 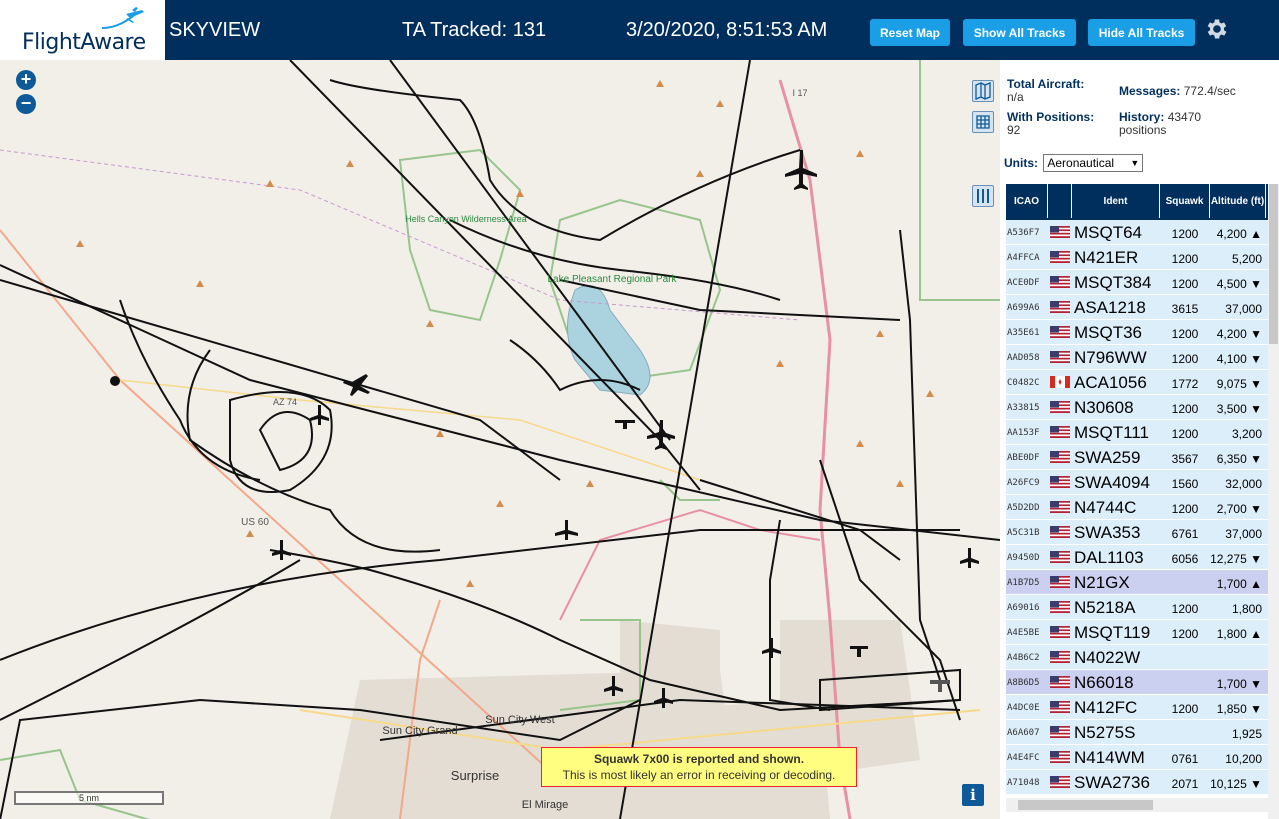 I want to click on cell-icao: A4DC0E, so click(x=1023, y=708).